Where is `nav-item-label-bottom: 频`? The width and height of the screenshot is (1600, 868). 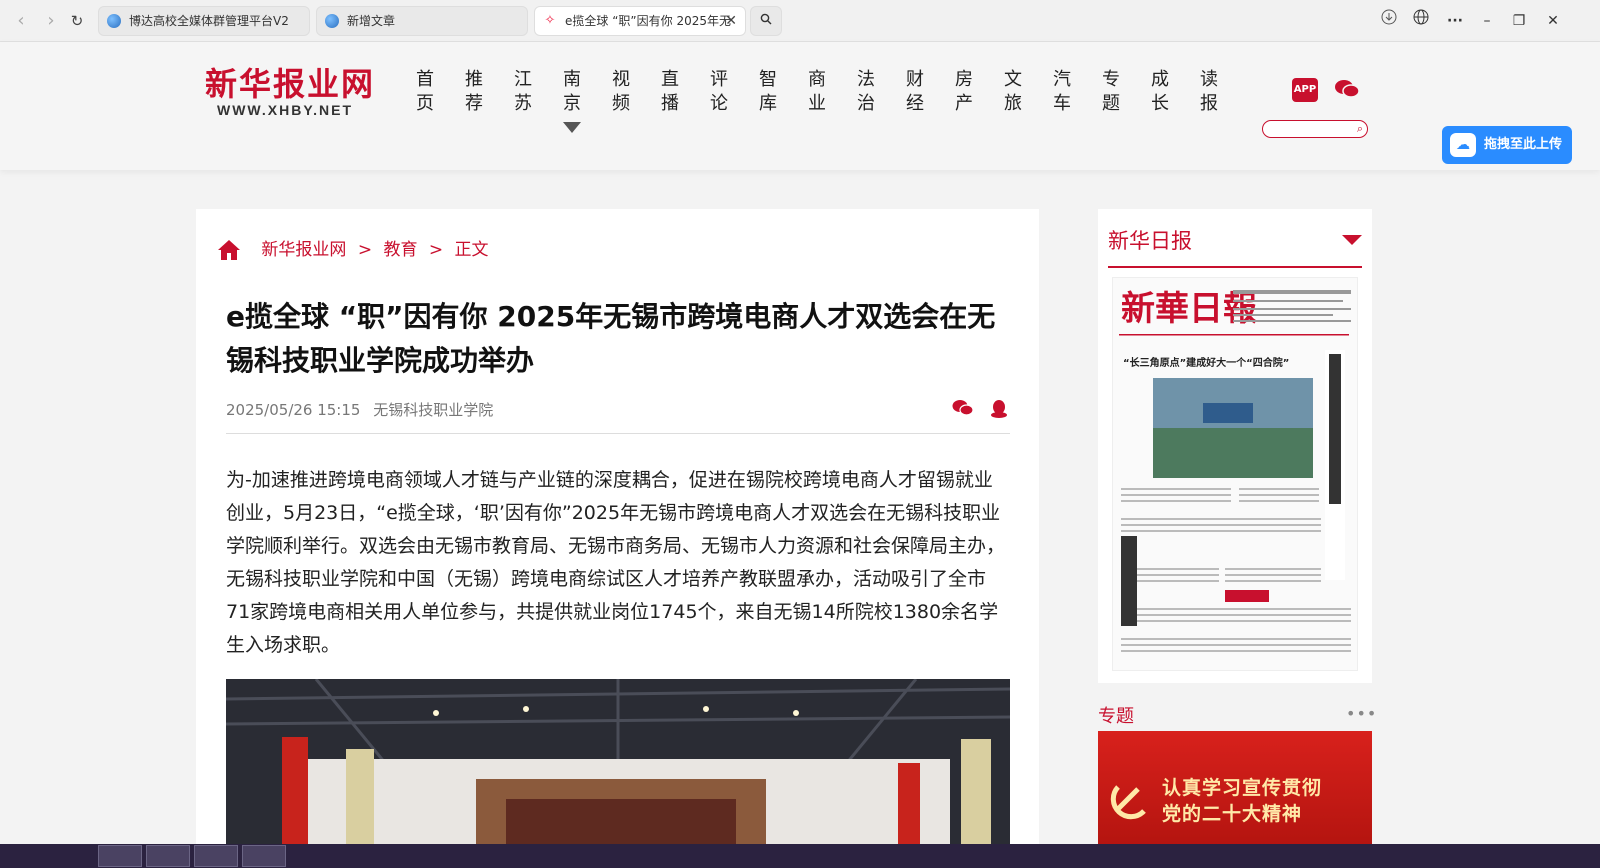
nav-item-label-bottom: 频 is located at coordinates (621, 103).